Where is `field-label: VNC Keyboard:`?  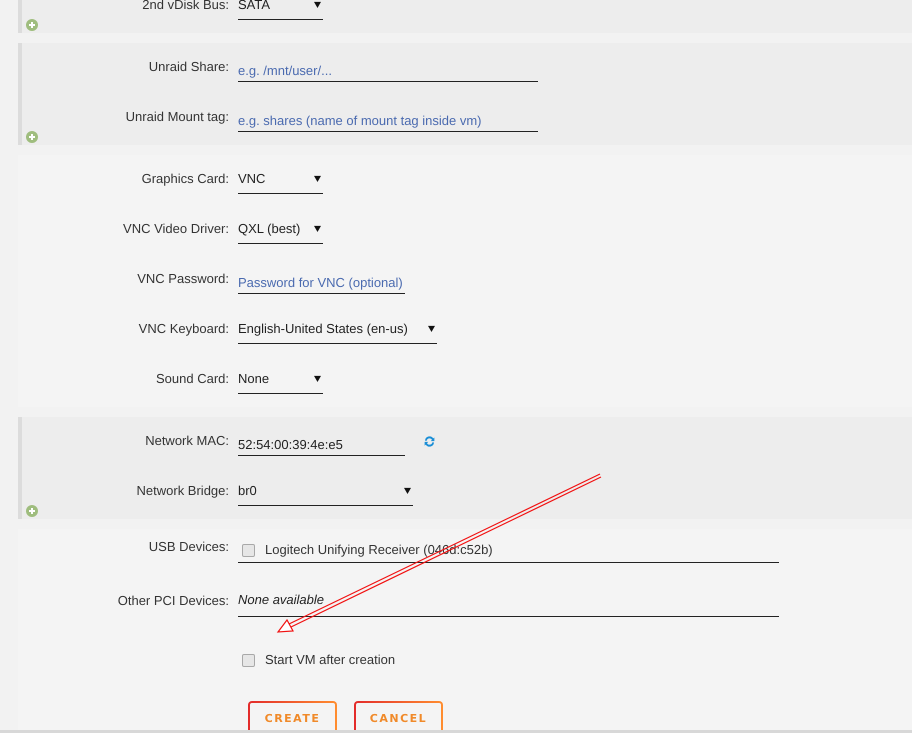 field-label: VNC Keyboard: is located at coordinates (184, 328).